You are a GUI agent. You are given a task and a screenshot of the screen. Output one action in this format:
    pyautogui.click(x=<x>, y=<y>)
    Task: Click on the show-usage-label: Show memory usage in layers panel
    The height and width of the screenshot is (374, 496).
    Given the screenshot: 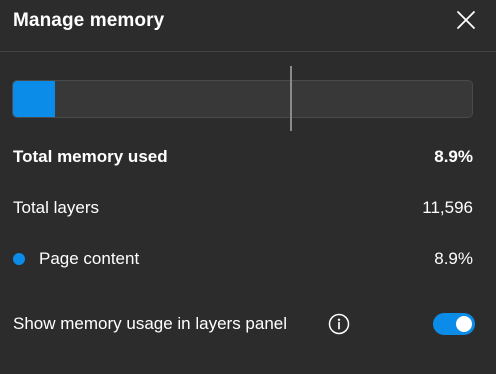 What is the action you would take?
    pyautogui.click(x=150, y=323)
    